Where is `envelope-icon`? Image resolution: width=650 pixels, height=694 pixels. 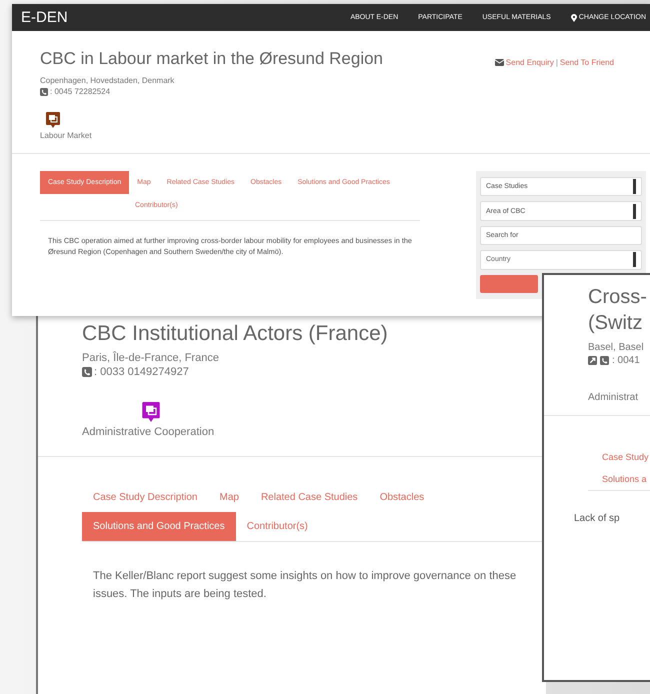
envelope-icon is located at coordinates (499, 62).